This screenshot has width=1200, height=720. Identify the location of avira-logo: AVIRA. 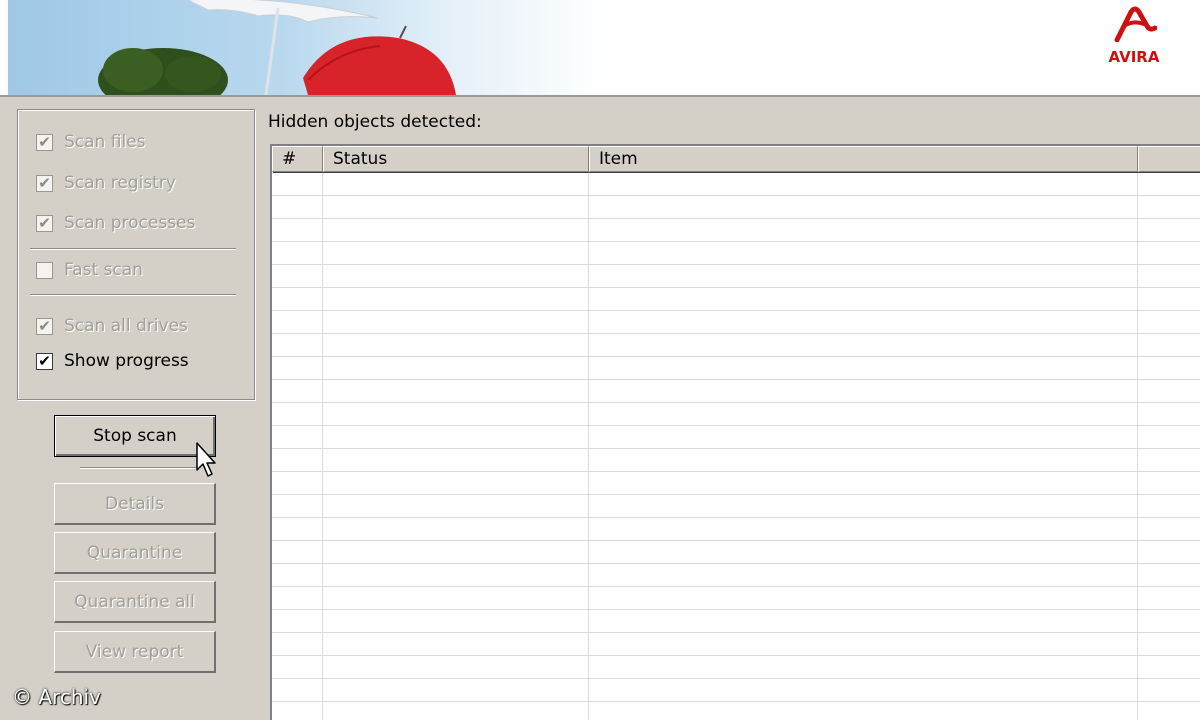
(1134, 38).